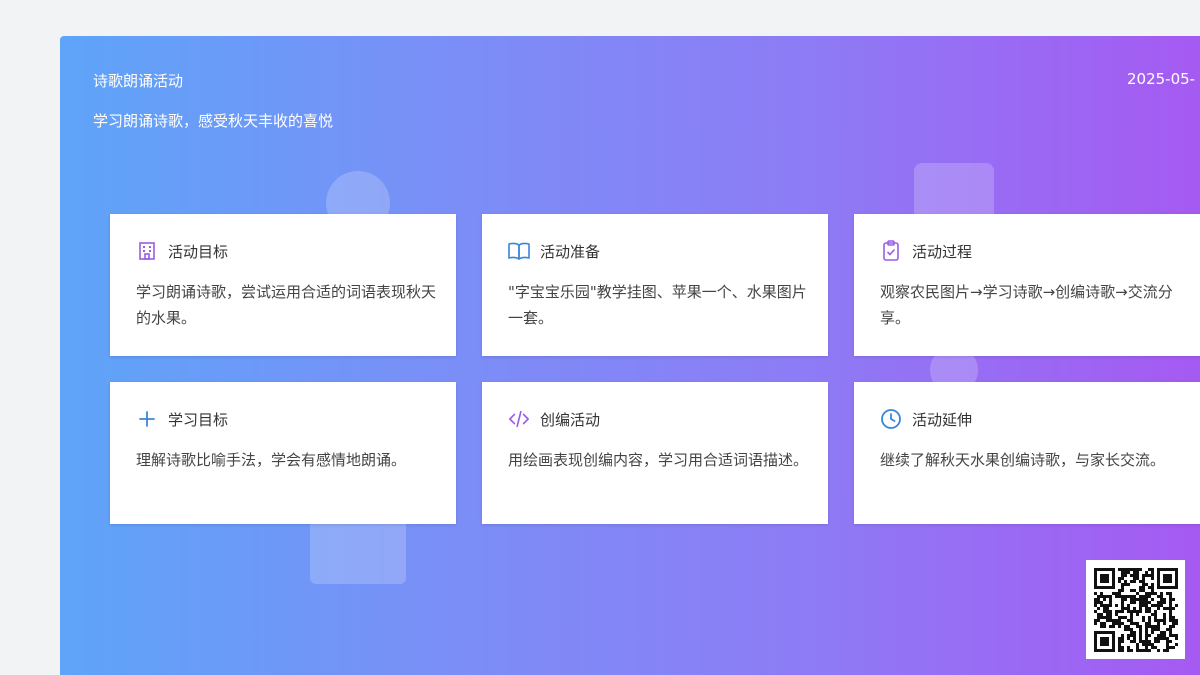  What do you see at coordinates (519, 419) in the screenshot?
I see `code-icon` at bounding box center [519, 419].